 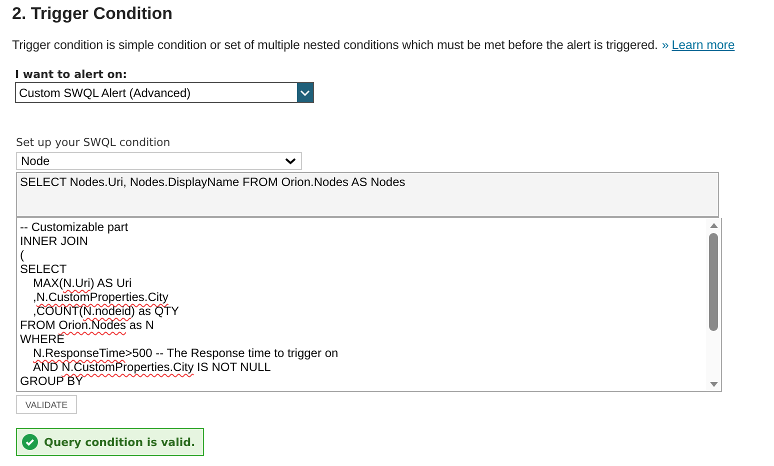 What do you see at coordinates (159, 161) in the screenshot?
I see `object-type-dropdown: Node` at bounding box center [159, 161].